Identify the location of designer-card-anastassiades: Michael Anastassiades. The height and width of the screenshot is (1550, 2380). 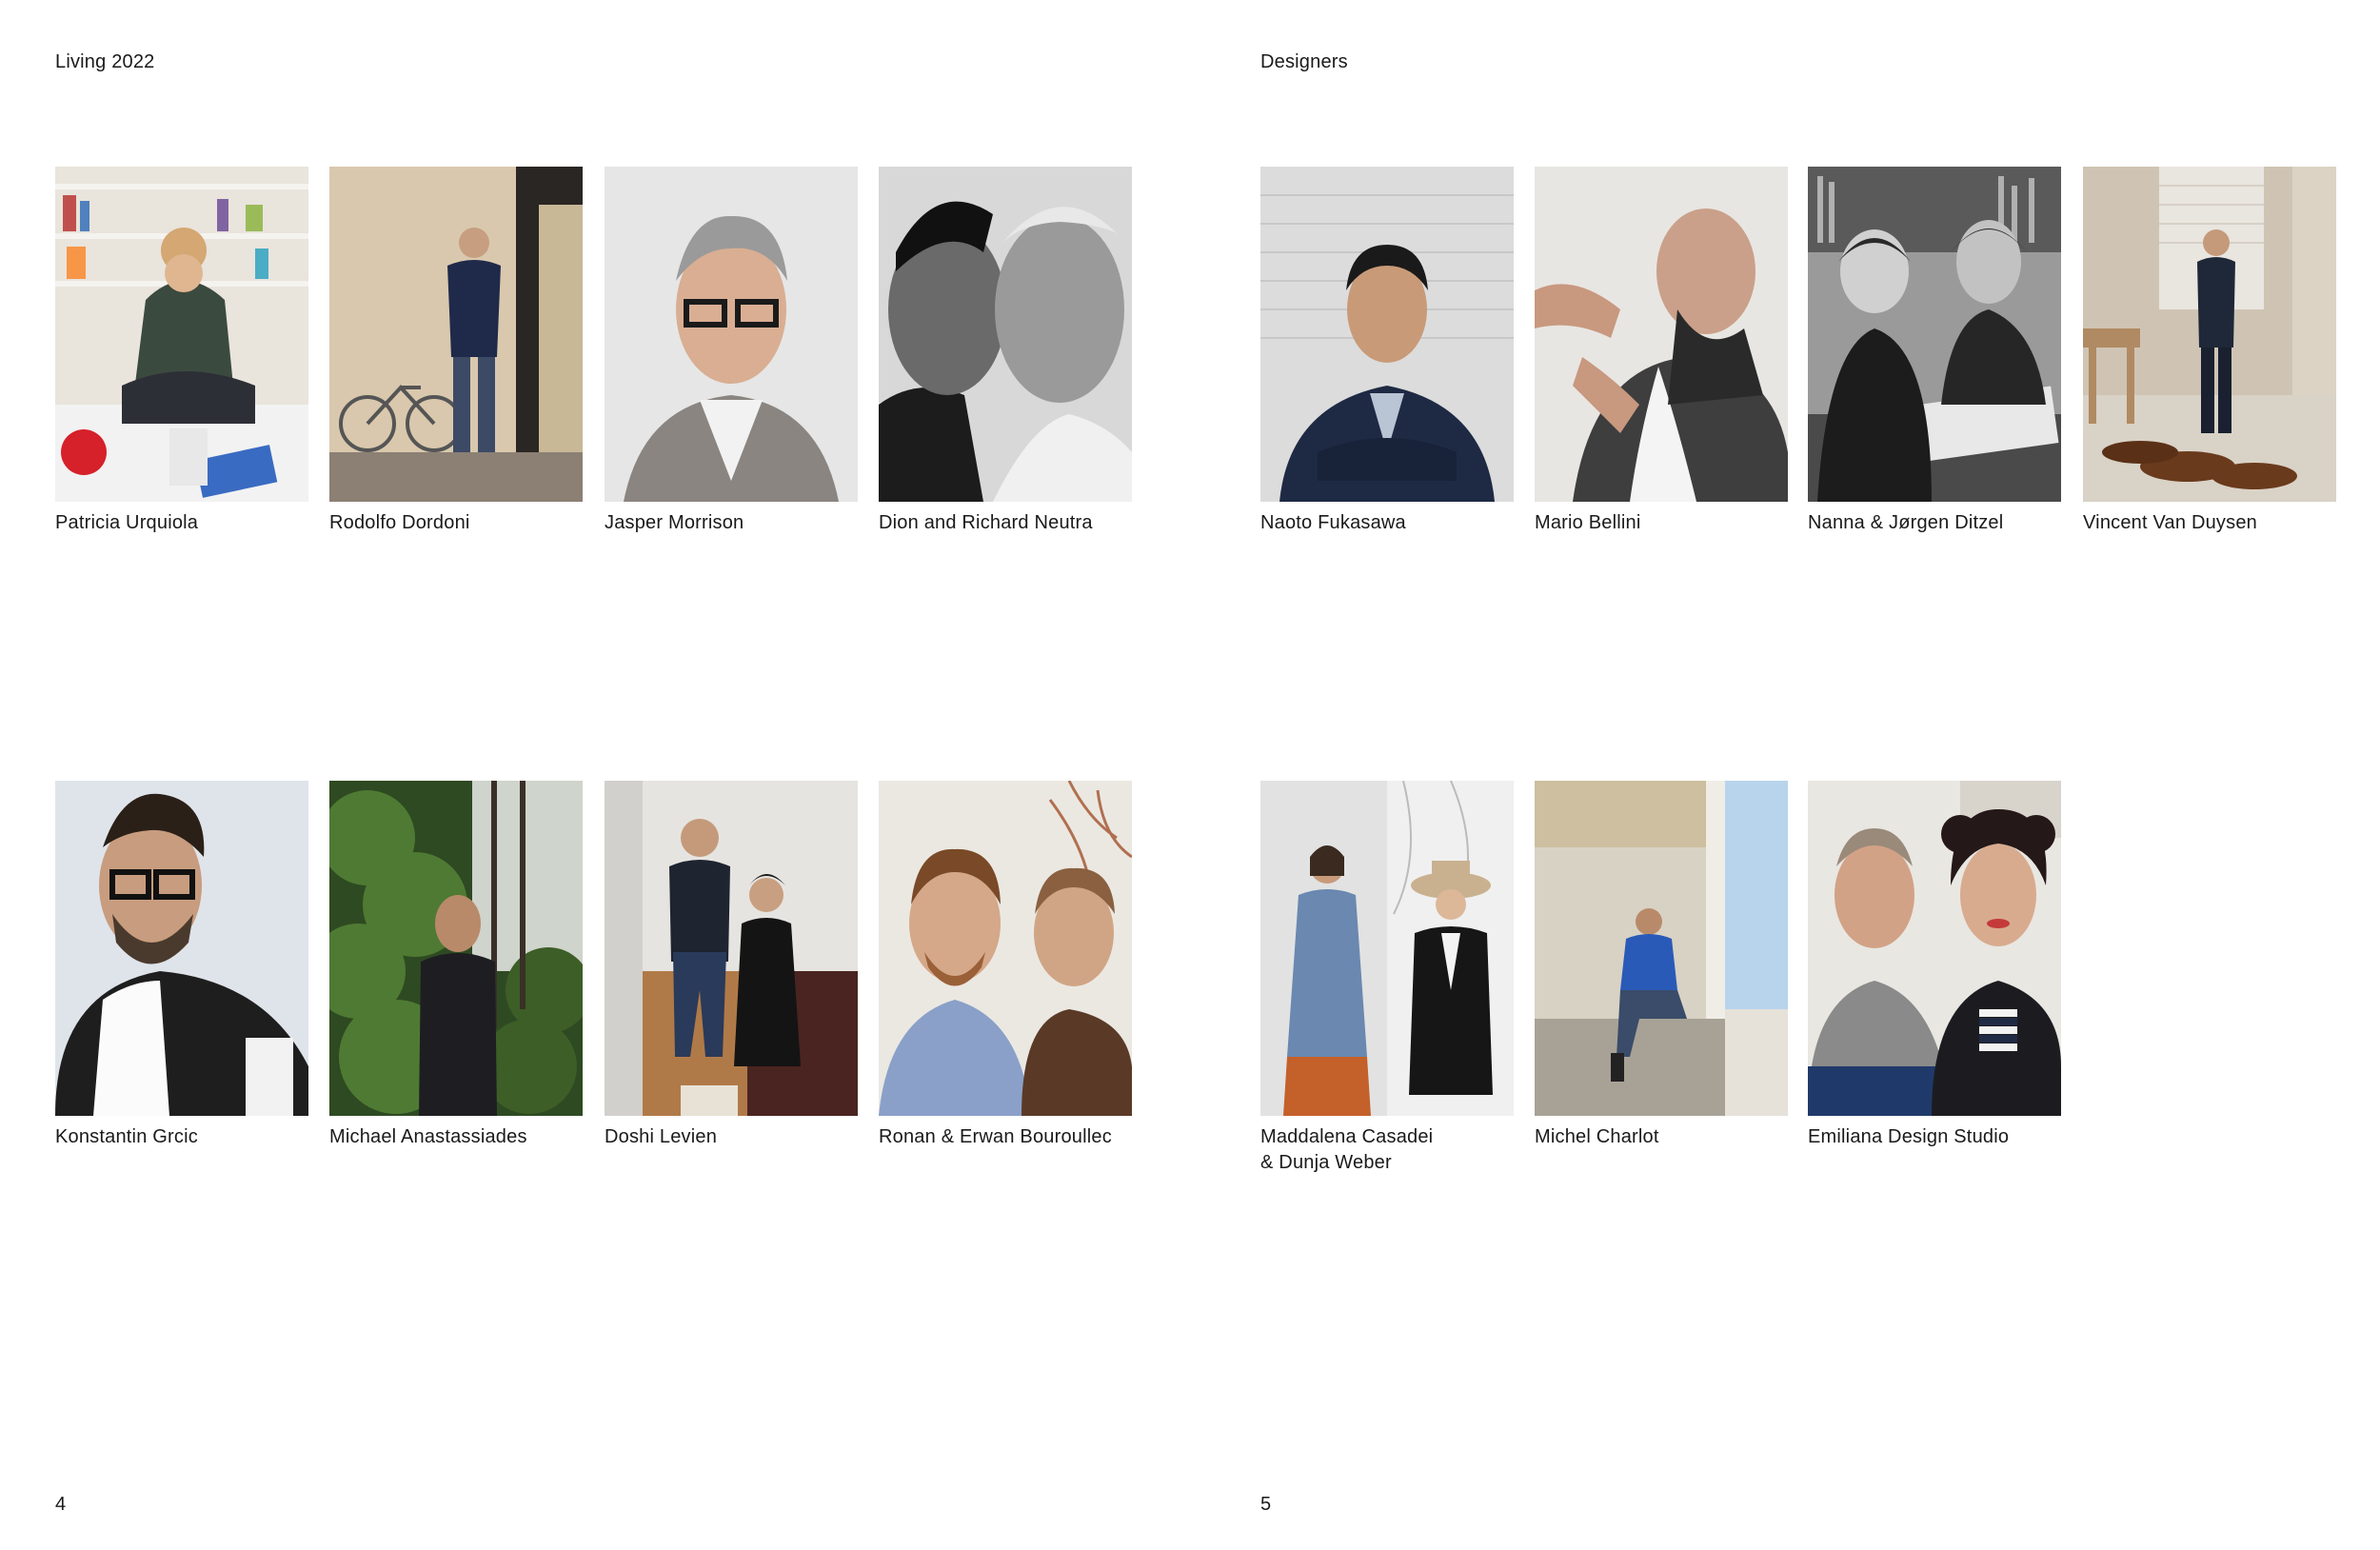
(456, 965).